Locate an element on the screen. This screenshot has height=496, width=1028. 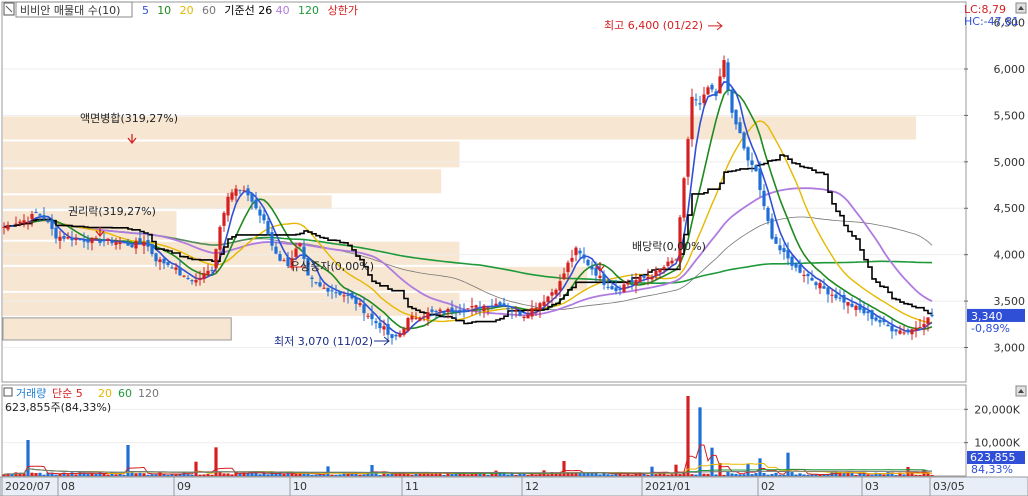
low-annotation: 최저 3,070 (11/02) is located at coordinates (323, 341).